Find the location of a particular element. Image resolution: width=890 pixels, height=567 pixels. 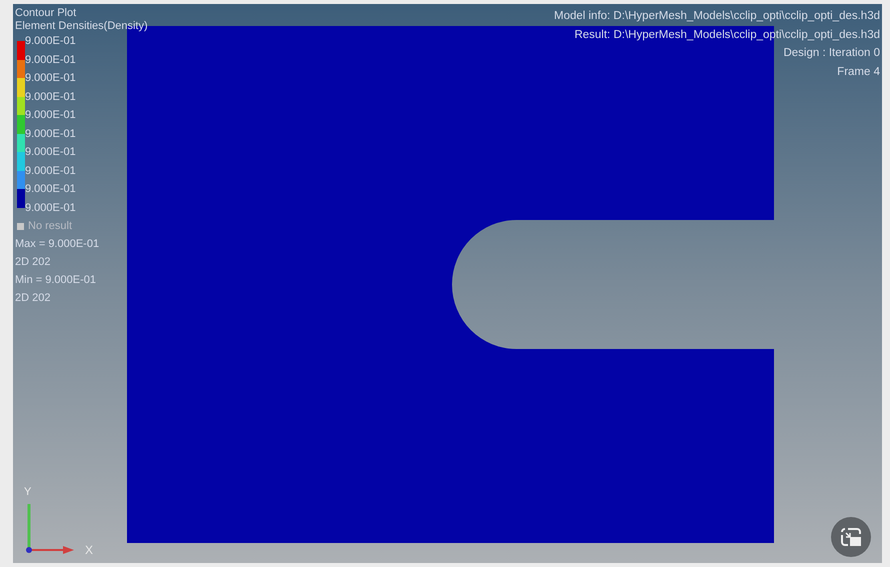

model-info-line: Frame 4 is located at coordinates (858, 72).